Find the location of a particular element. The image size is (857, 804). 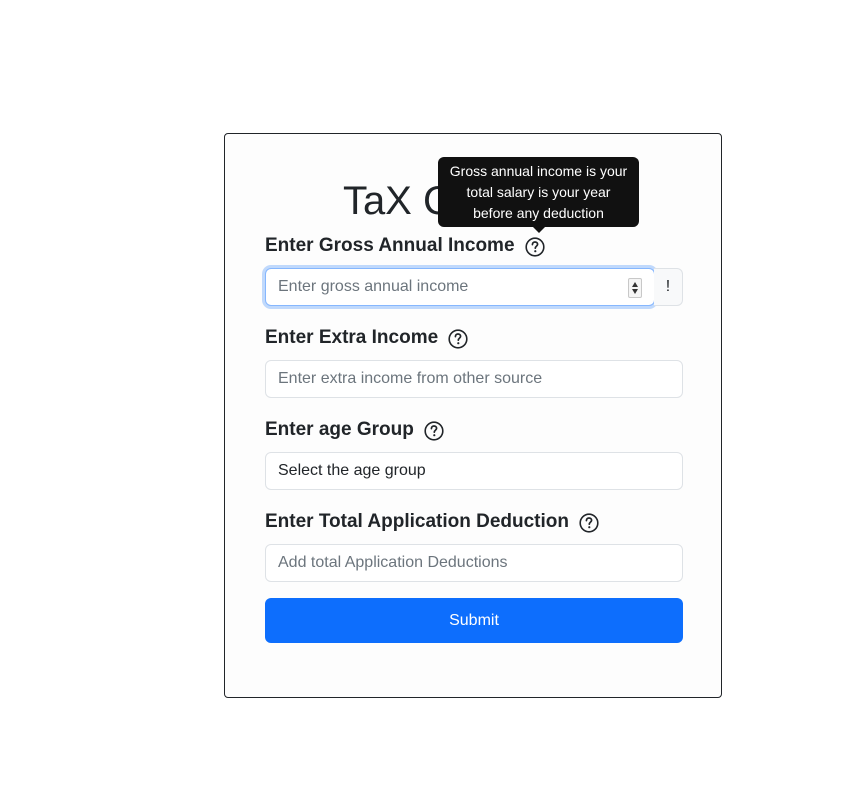

gross-income-label-row: Enter Gross Annual Income is located at coordinates (405, 246).